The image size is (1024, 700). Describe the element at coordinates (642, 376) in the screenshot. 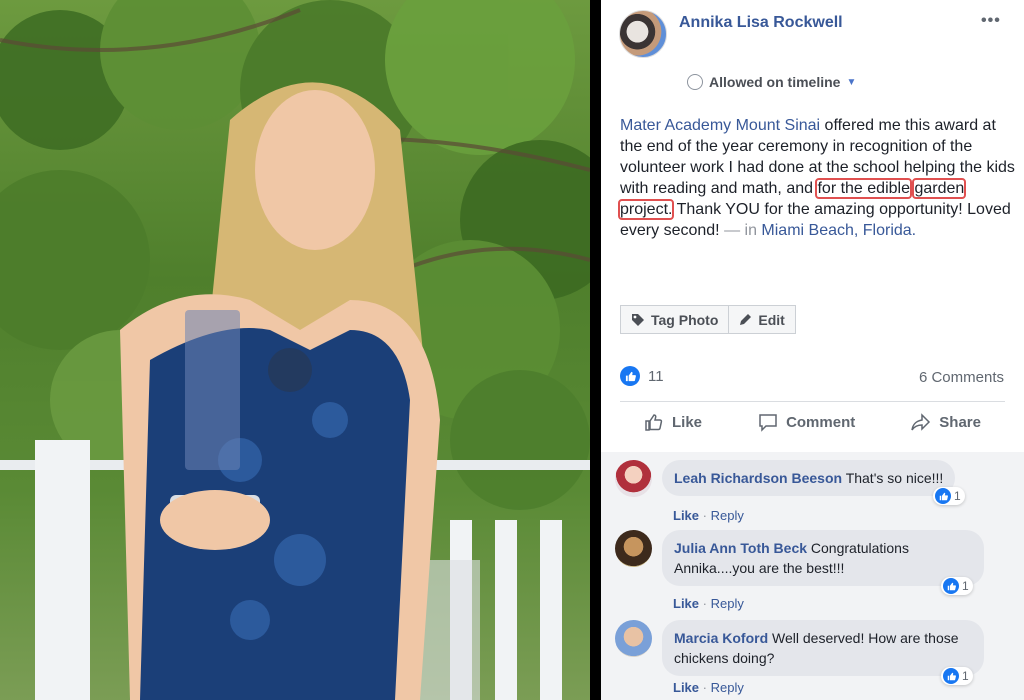

I see `reaction-summary: 11` at that location.